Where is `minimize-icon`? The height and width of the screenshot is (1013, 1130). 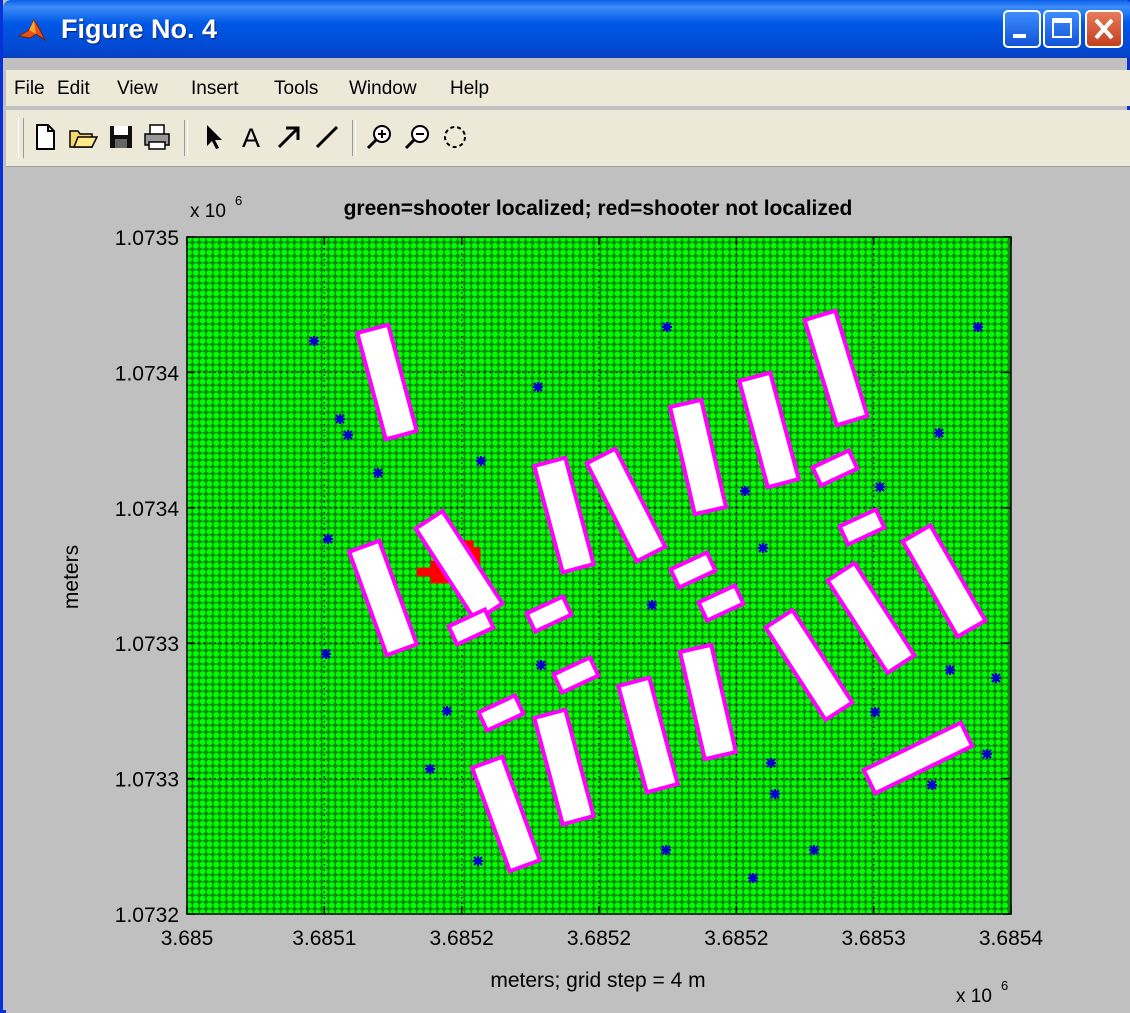 minimize-icon is located at coordinates (1019, 36).